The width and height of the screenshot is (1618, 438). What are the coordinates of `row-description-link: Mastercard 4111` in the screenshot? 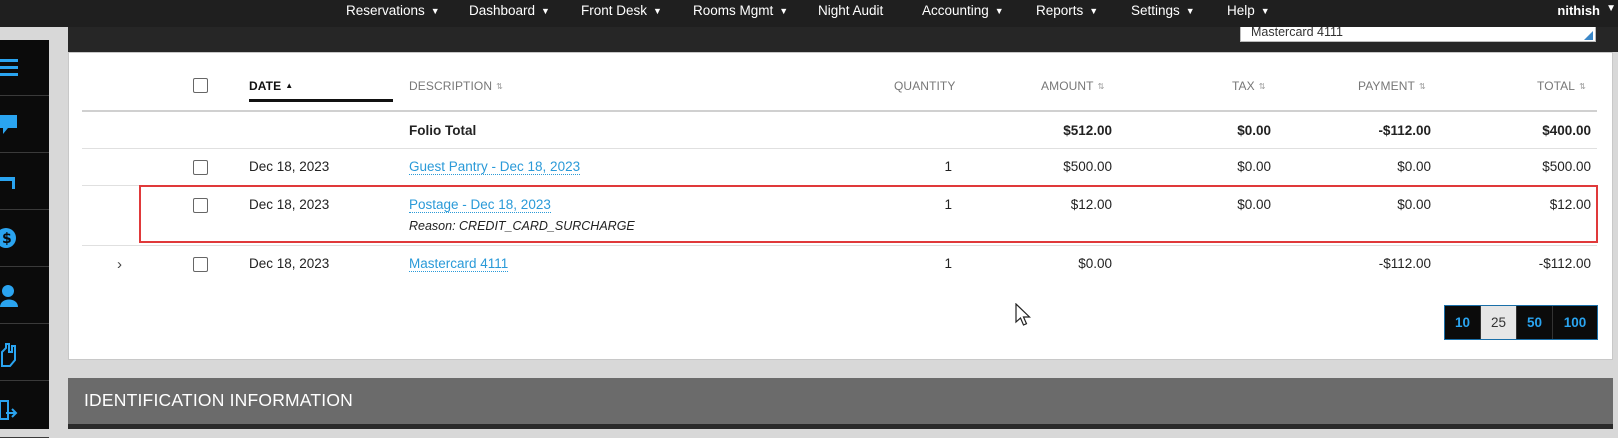 It's located at (459, 264).